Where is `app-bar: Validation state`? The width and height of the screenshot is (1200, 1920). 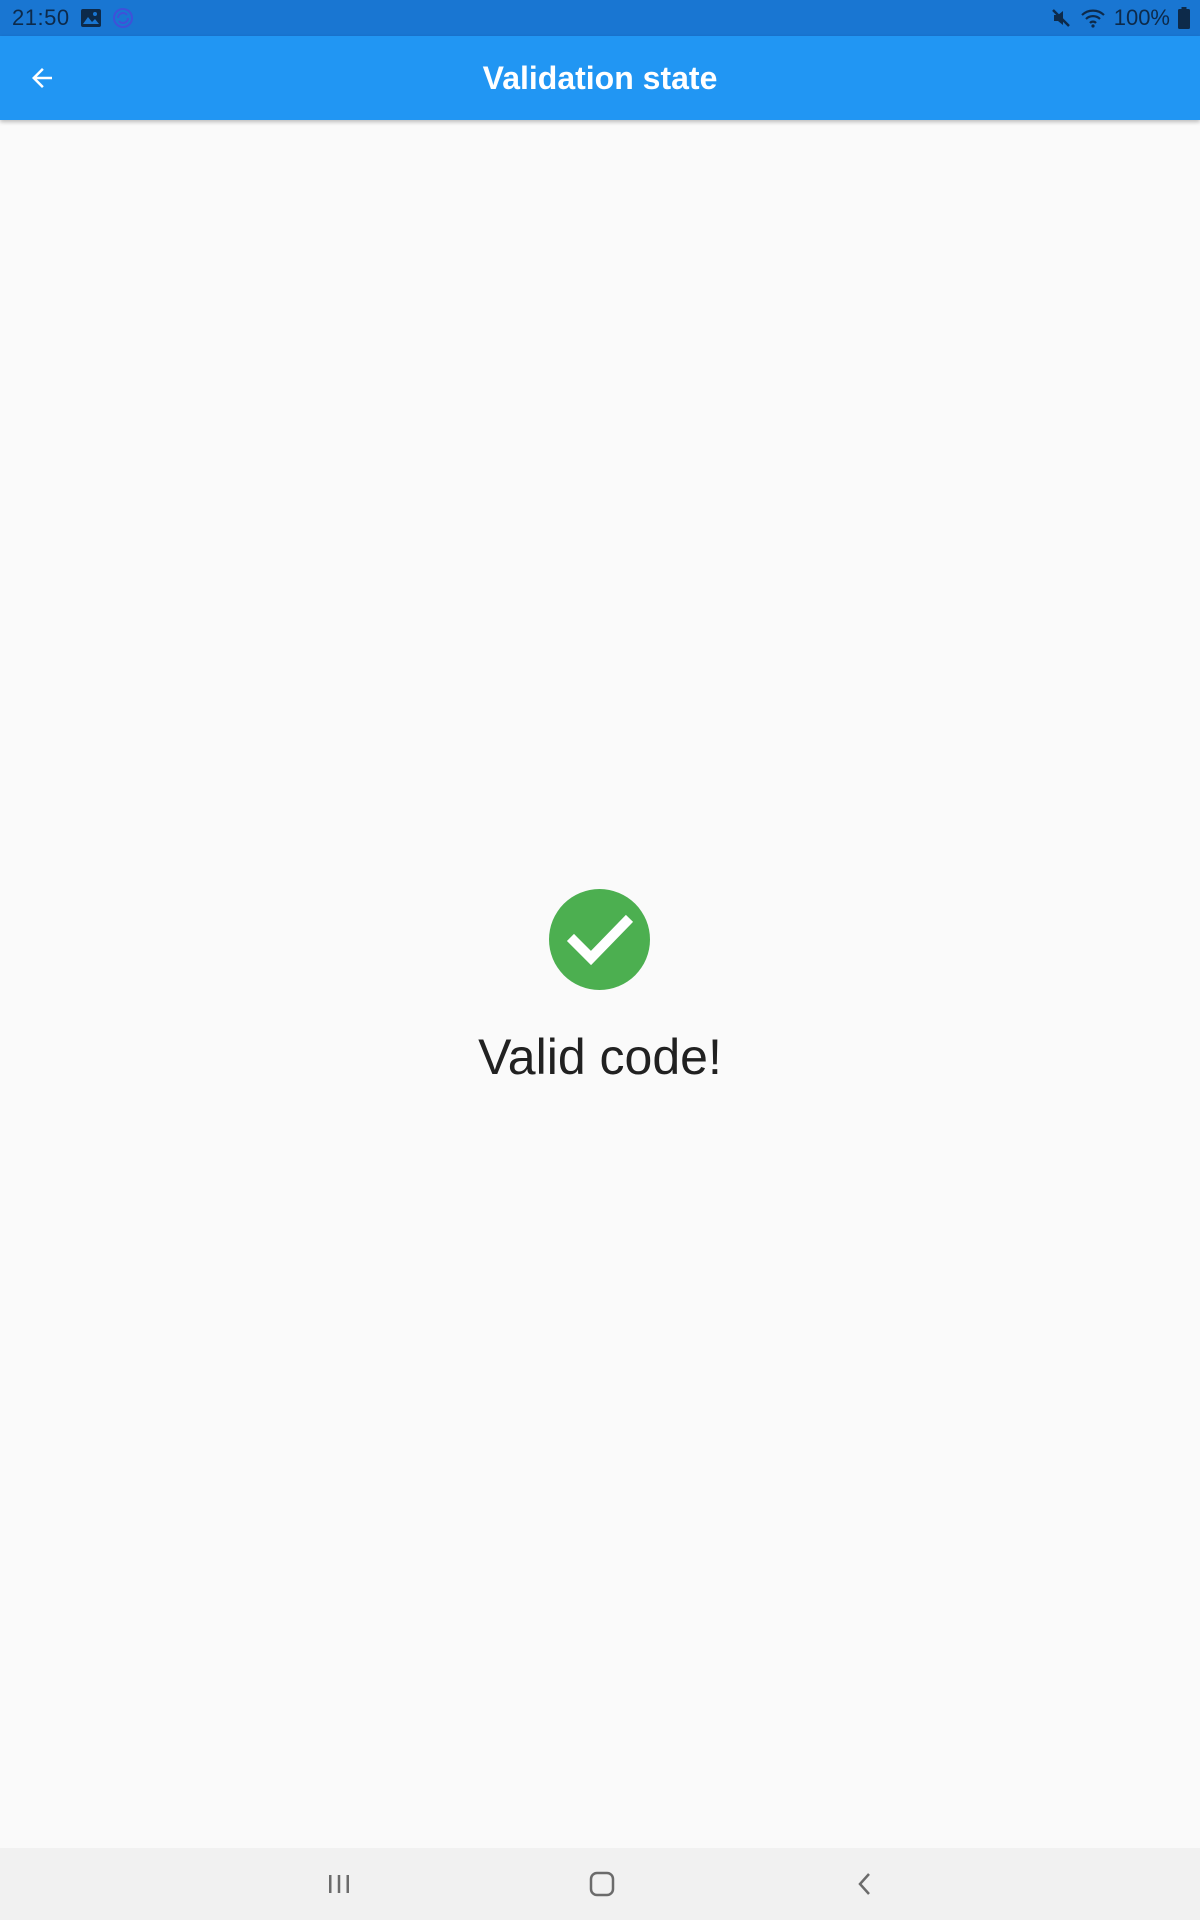
app-bar: Validation state is located at coordinates (600, 78).